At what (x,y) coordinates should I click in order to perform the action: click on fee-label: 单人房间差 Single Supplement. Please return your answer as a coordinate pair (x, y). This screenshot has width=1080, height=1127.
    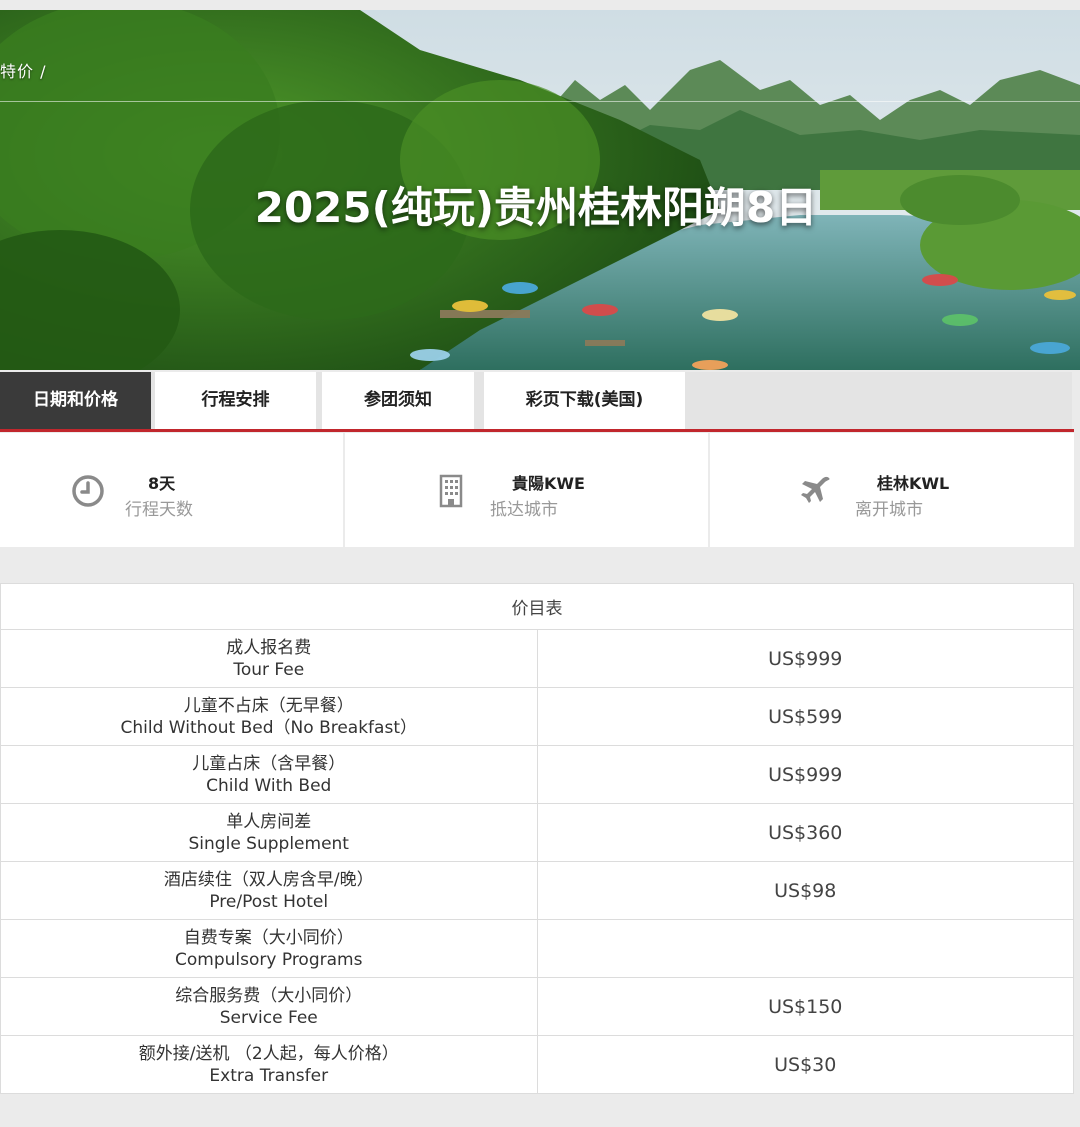
    Looking at the image, I should click on (269, 832).